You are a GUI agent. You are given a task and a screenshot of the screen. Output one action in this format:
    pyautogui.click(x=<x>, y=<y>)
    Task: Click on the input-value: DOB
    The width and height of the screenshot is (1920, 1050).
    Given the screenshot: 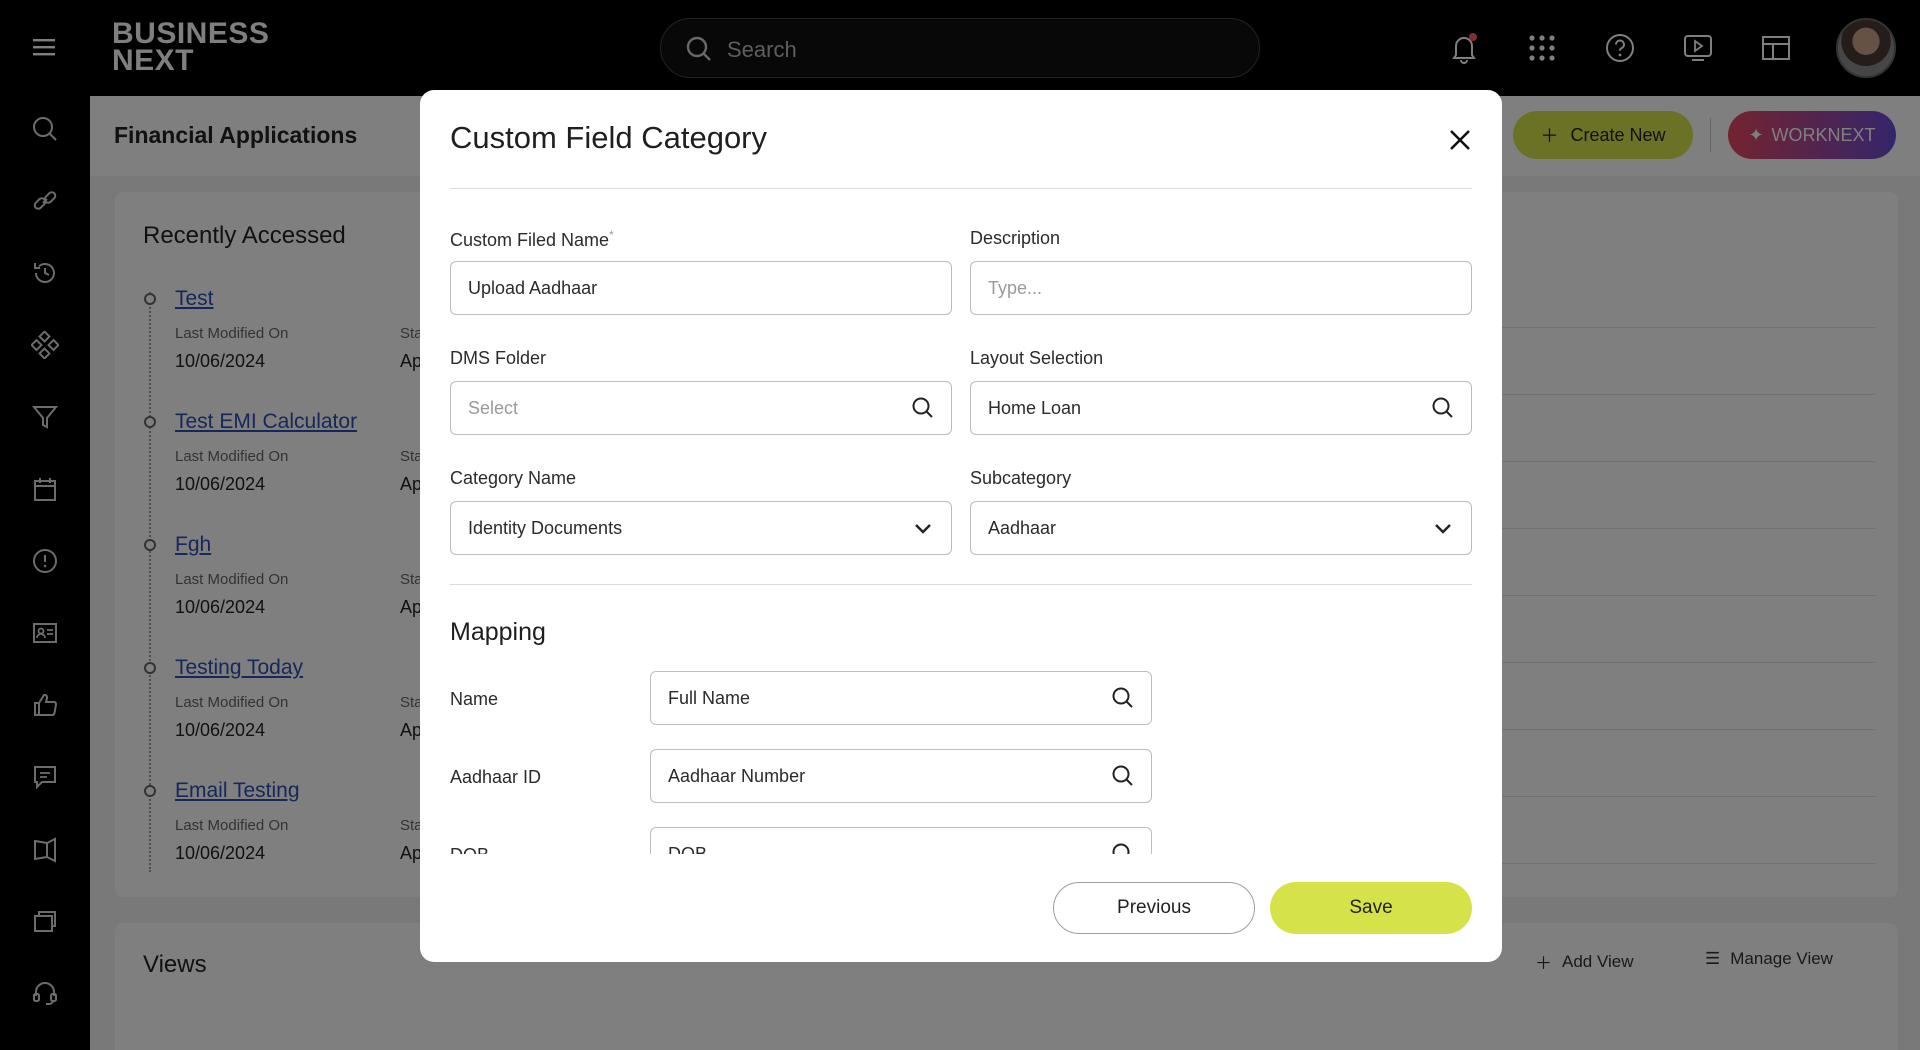 What is the action you would take?
    pyautogui.click(x=688, y=849)
    